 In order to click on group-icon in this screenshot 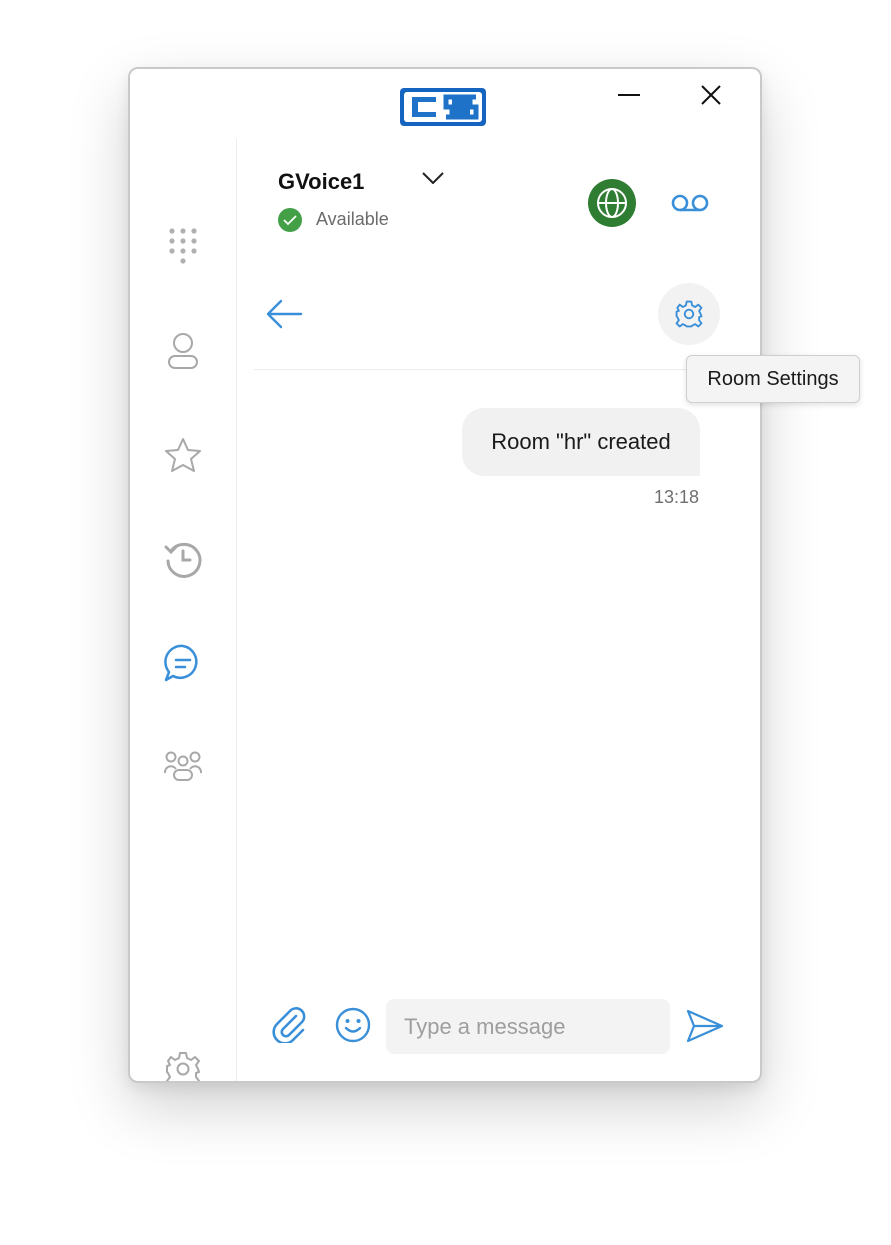, I will do `click(183, 766)`.